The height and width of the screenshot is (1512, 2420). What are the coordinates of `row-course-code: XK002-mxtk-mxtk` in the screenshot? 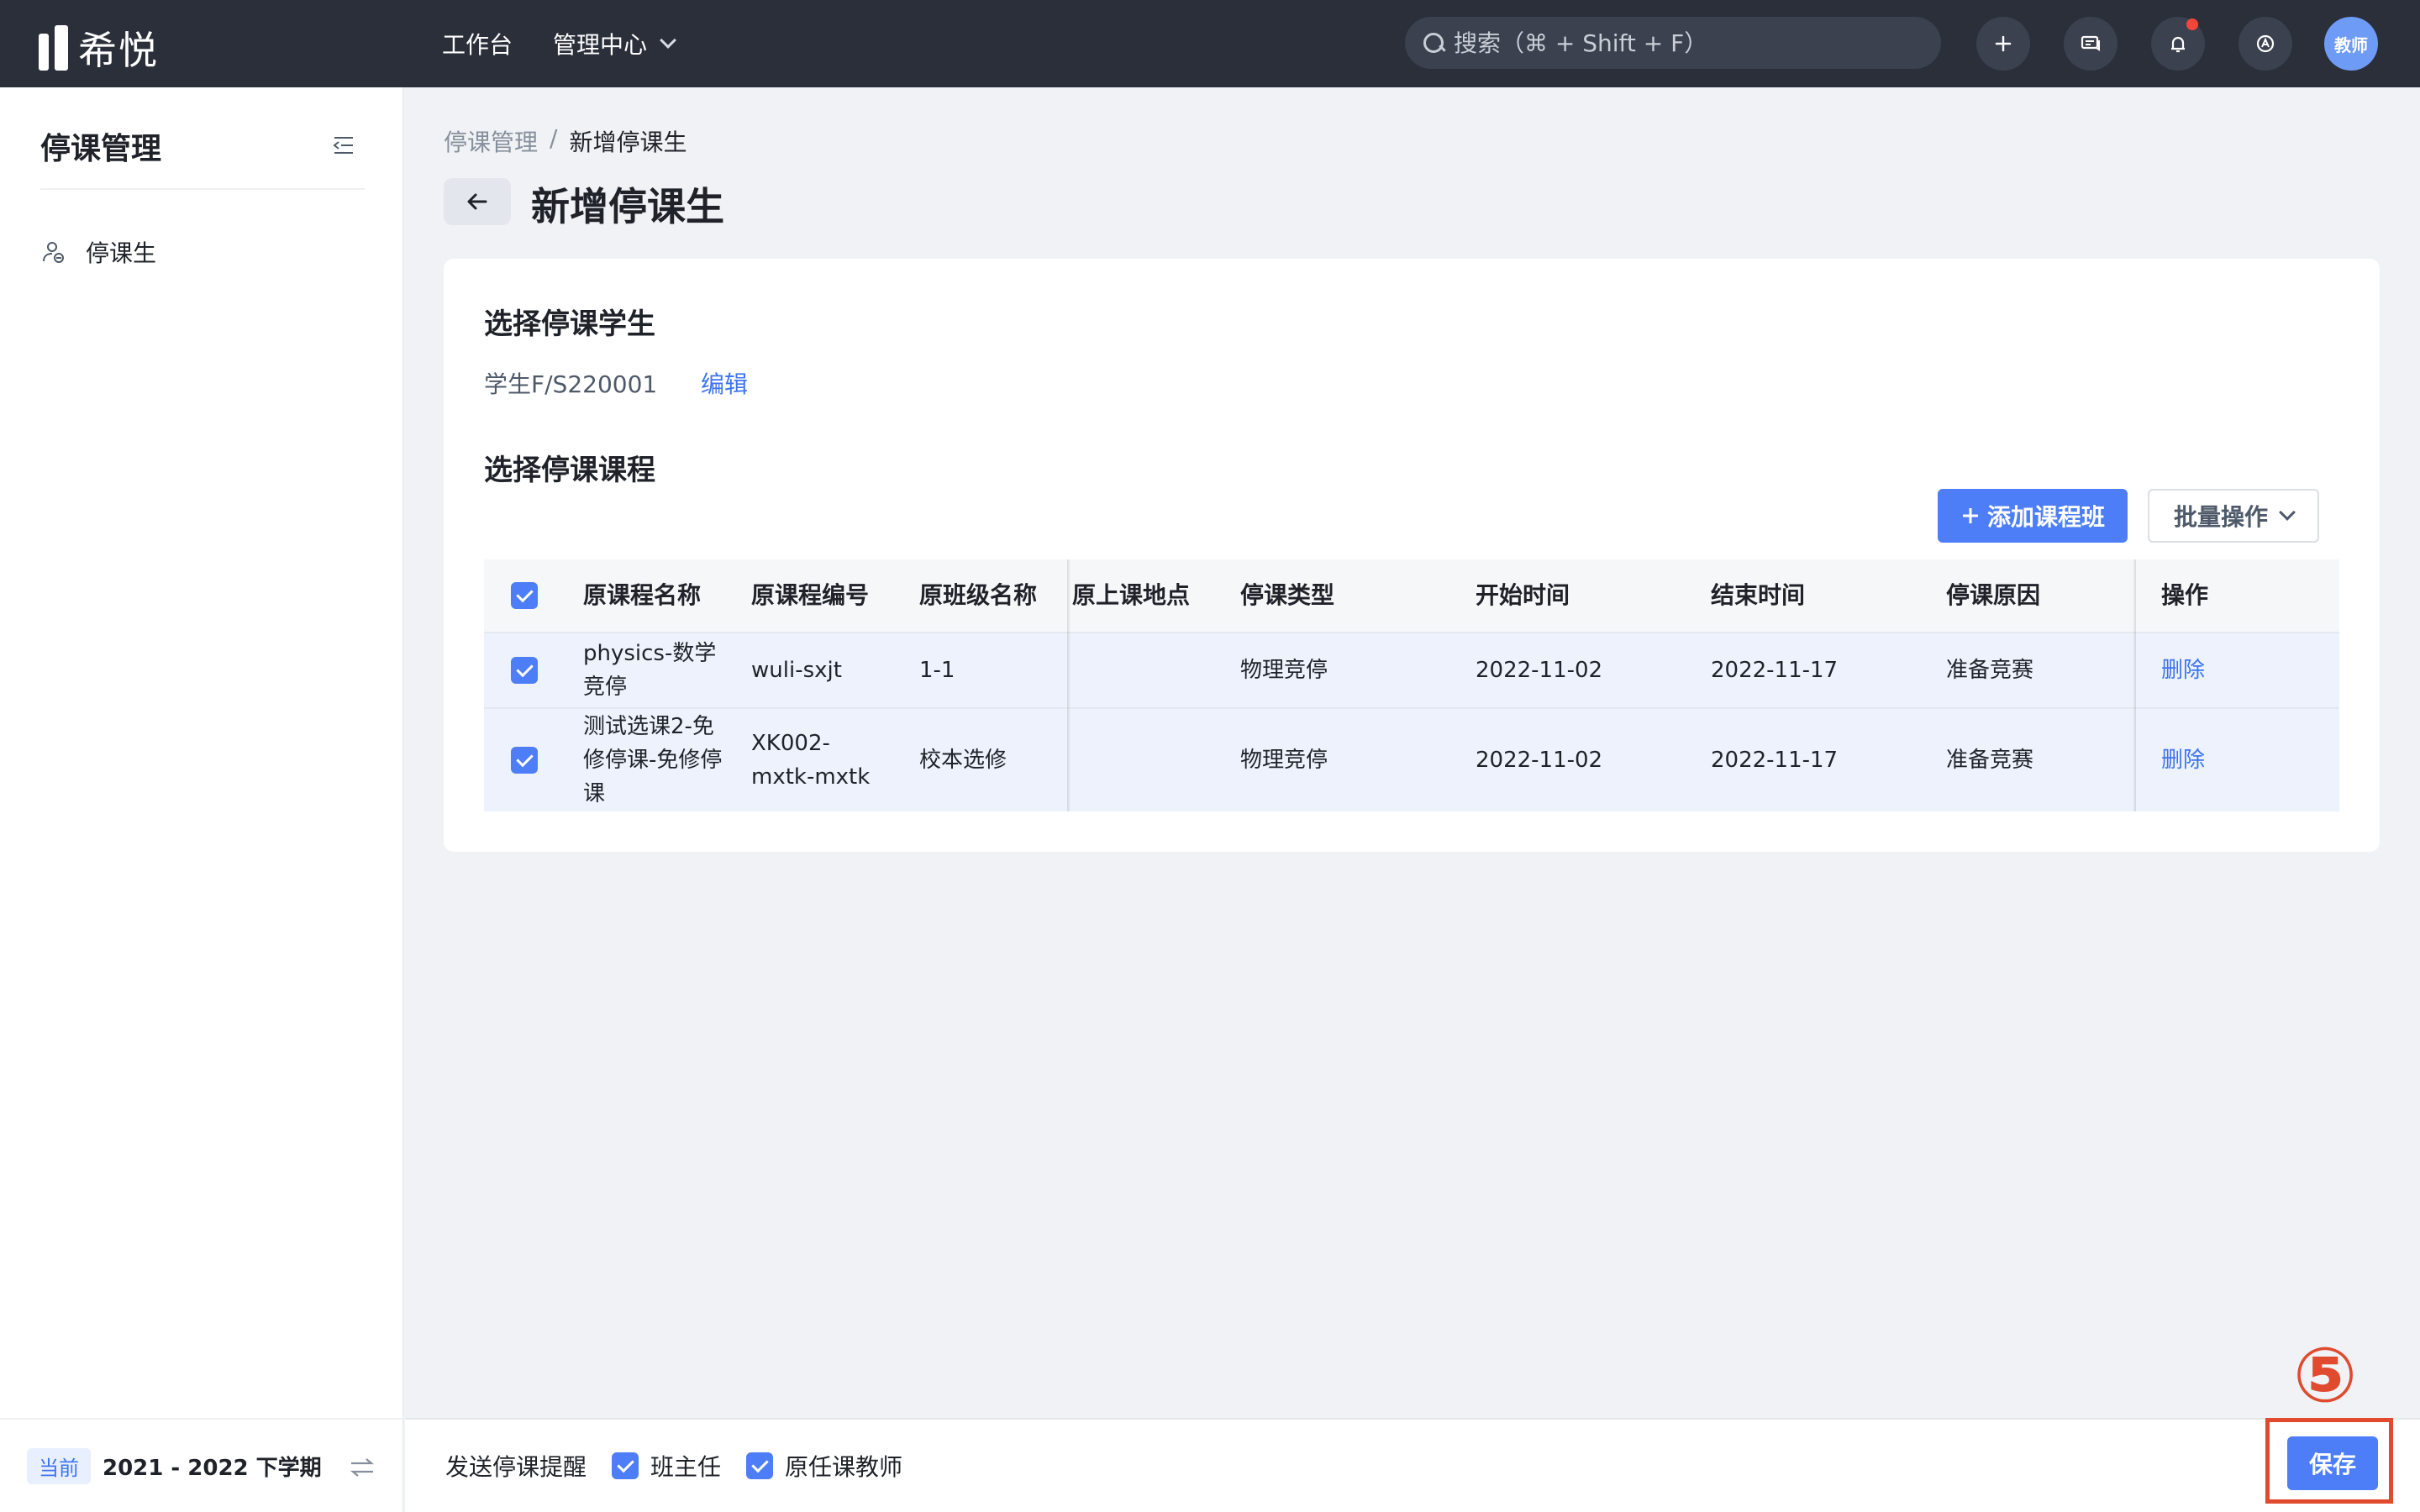 It's located at (811, 760).